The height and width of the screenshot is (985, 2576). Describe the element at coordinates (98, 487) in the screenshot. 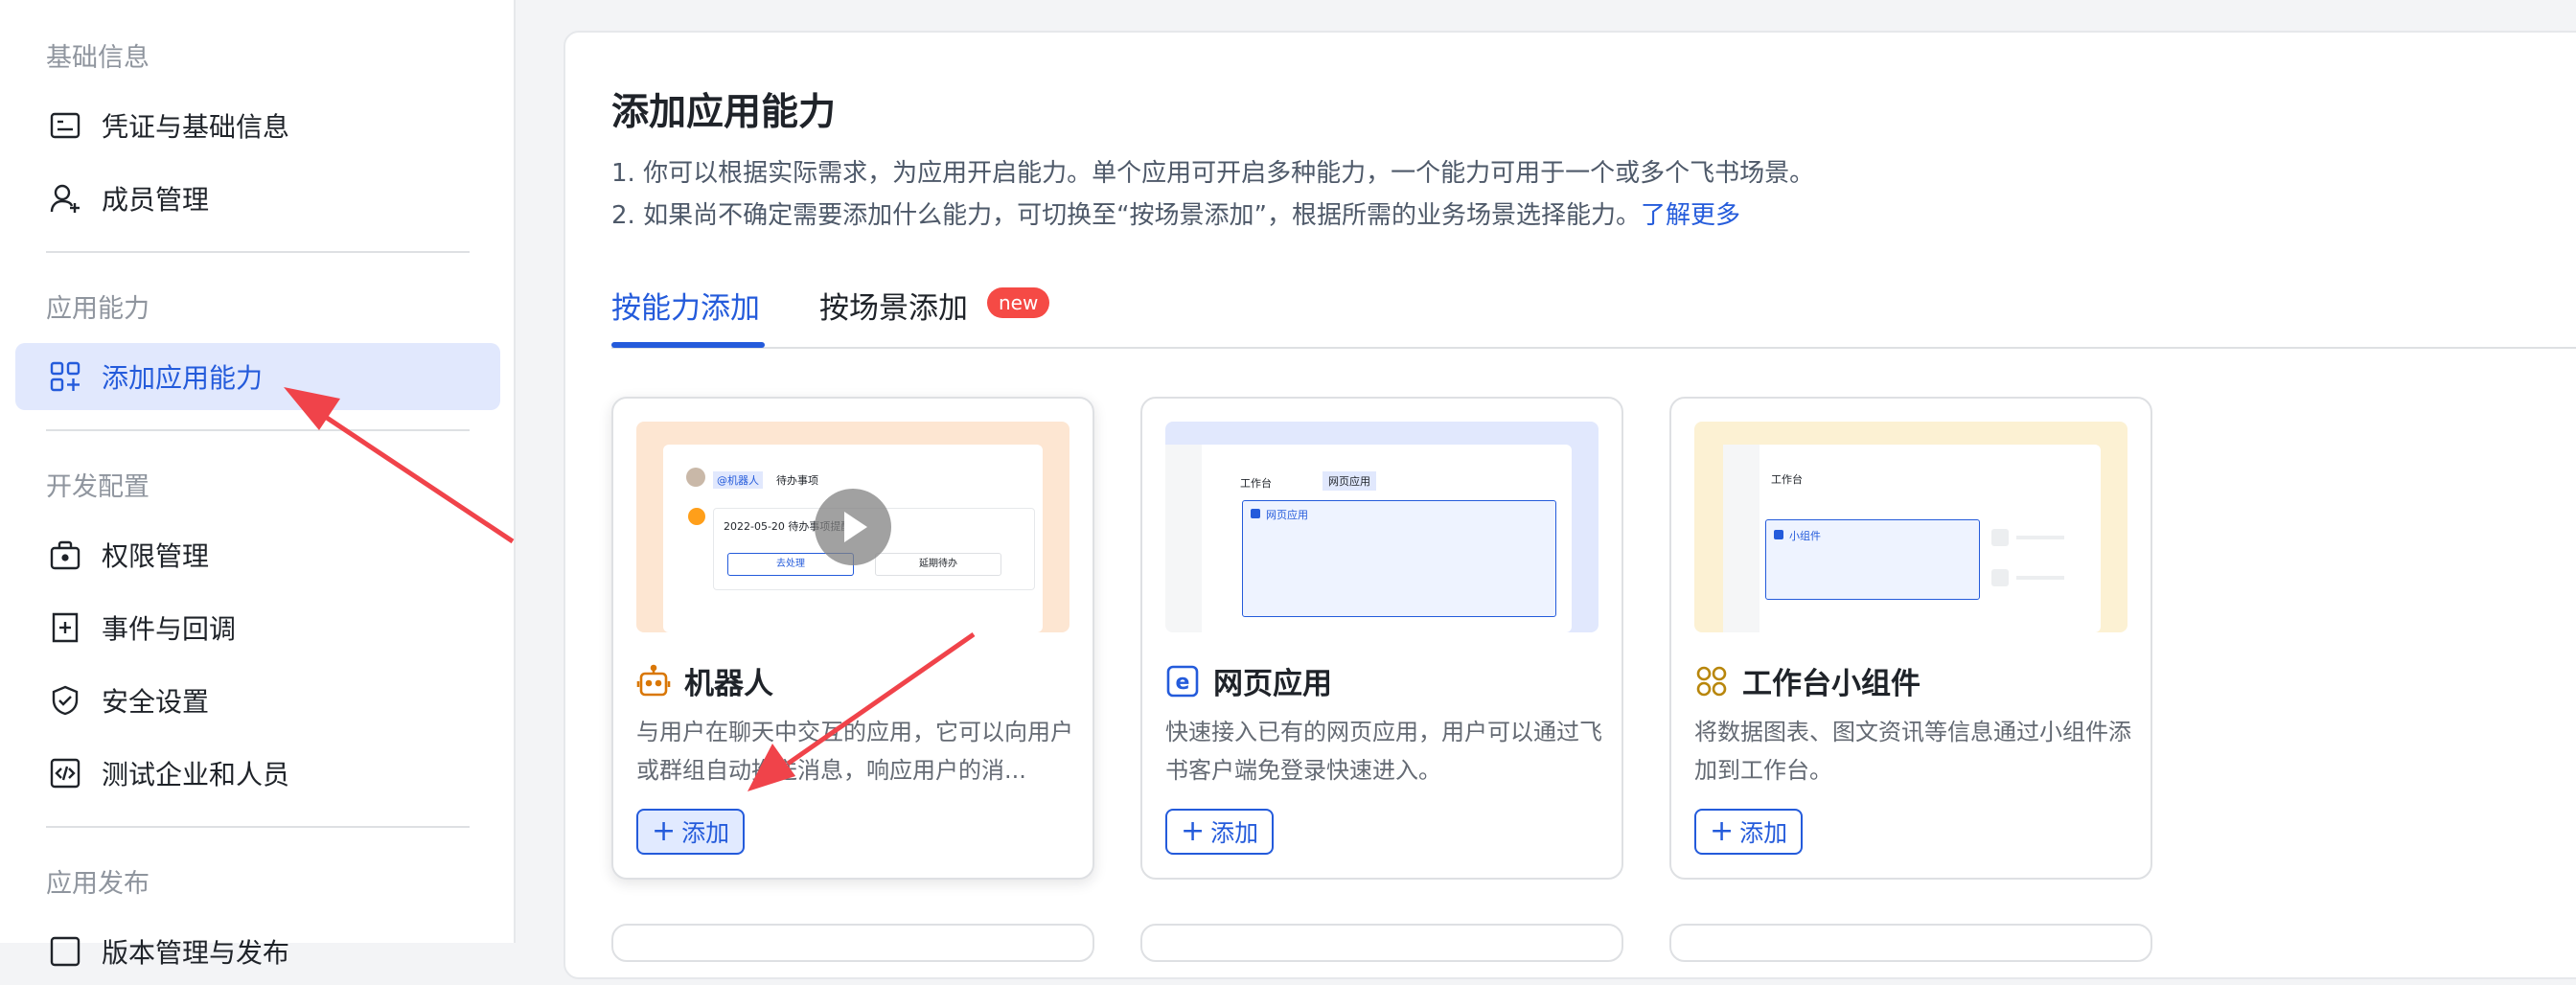

I see `sidebar-section-dev-config: 开发配置` at that location.